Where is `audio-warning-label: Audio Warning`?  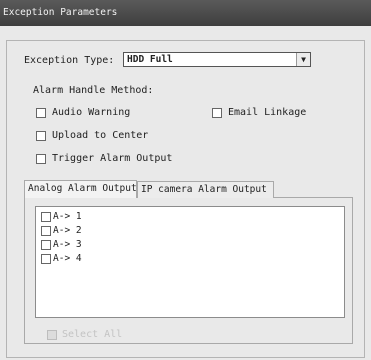 audio-warning-label: Audio Warning is located at coordinates (91, 112).